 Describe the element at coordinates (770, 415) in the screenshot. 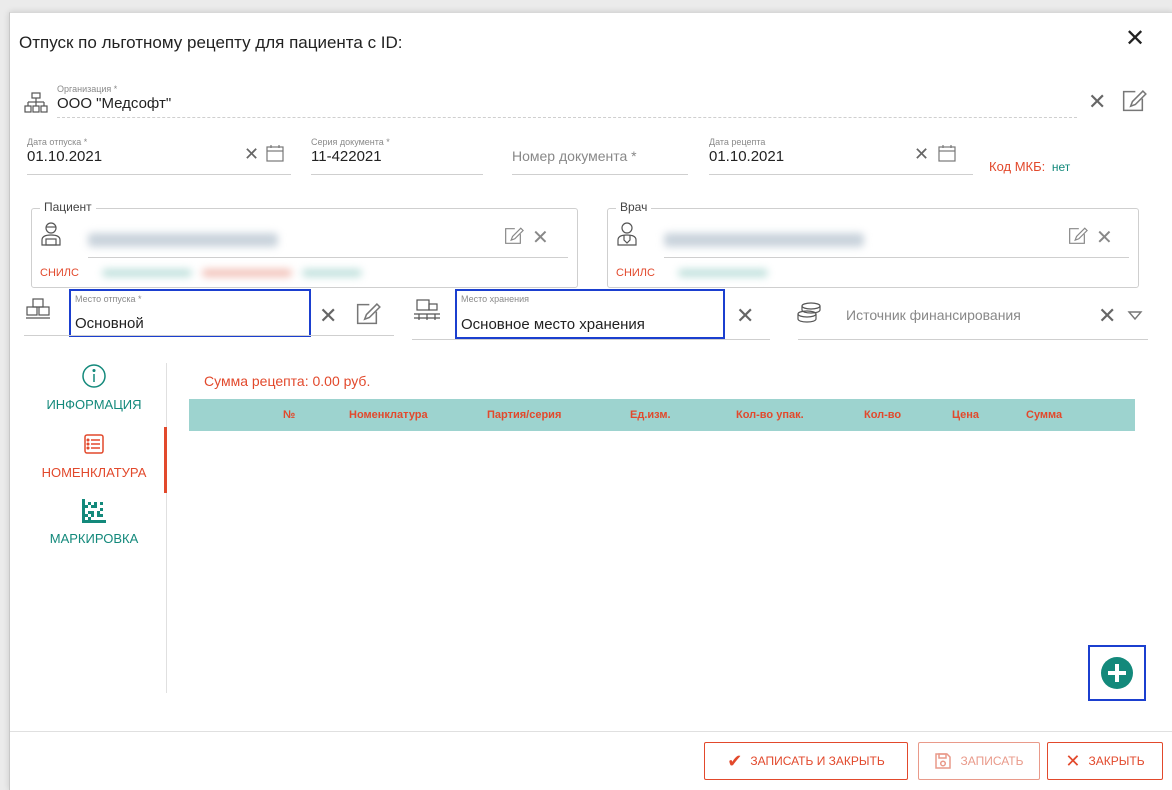

I see `col-pack-qty: Кол-во упак.` at that location.